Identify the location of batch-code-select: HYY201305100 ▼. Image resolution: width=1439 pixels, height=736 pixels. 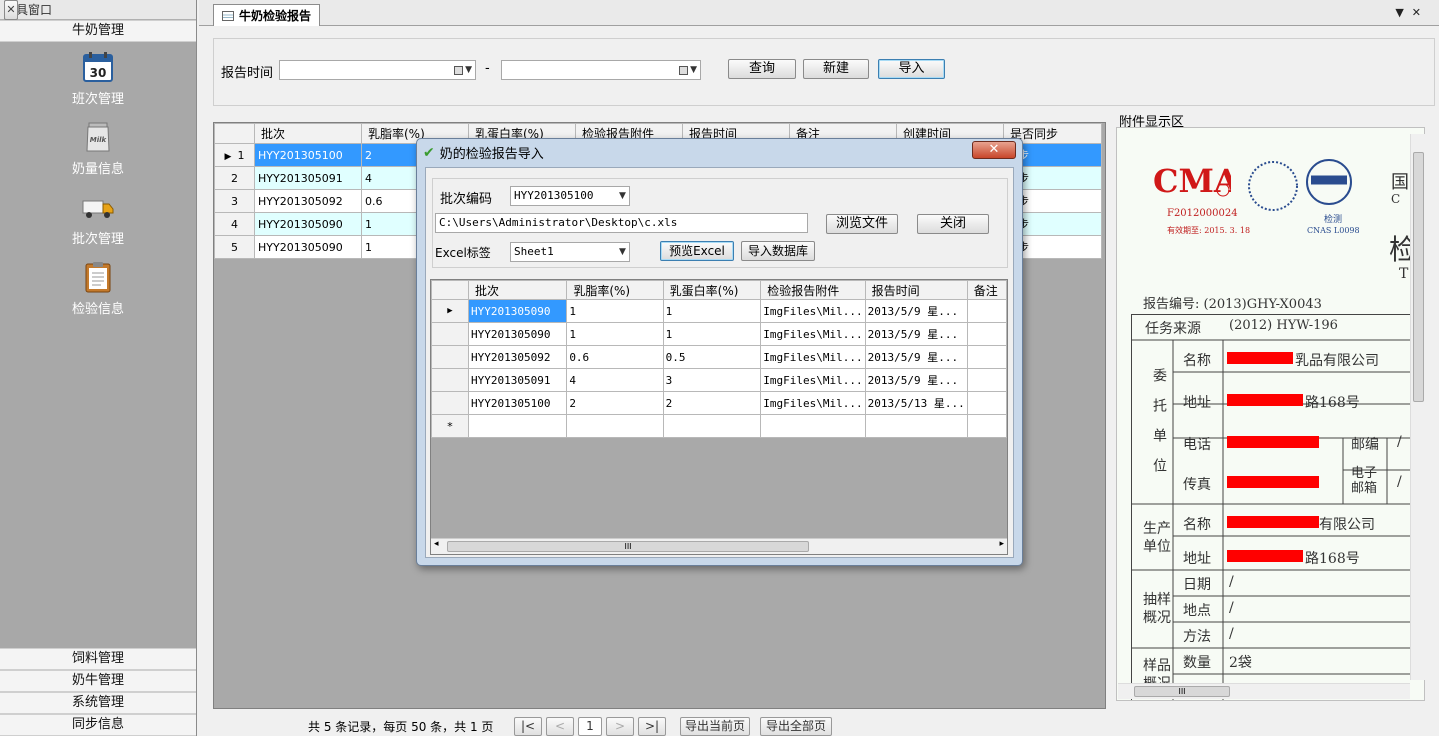
(570, 196).